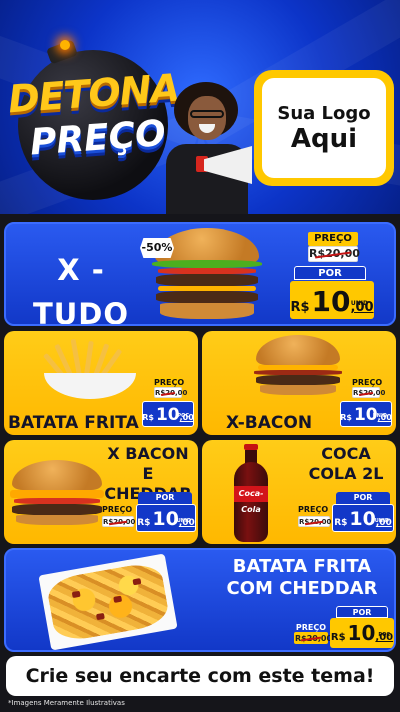 This screenshot has height=712, width=400. I want to click on fries-with-cheddar, so click(108, 602).